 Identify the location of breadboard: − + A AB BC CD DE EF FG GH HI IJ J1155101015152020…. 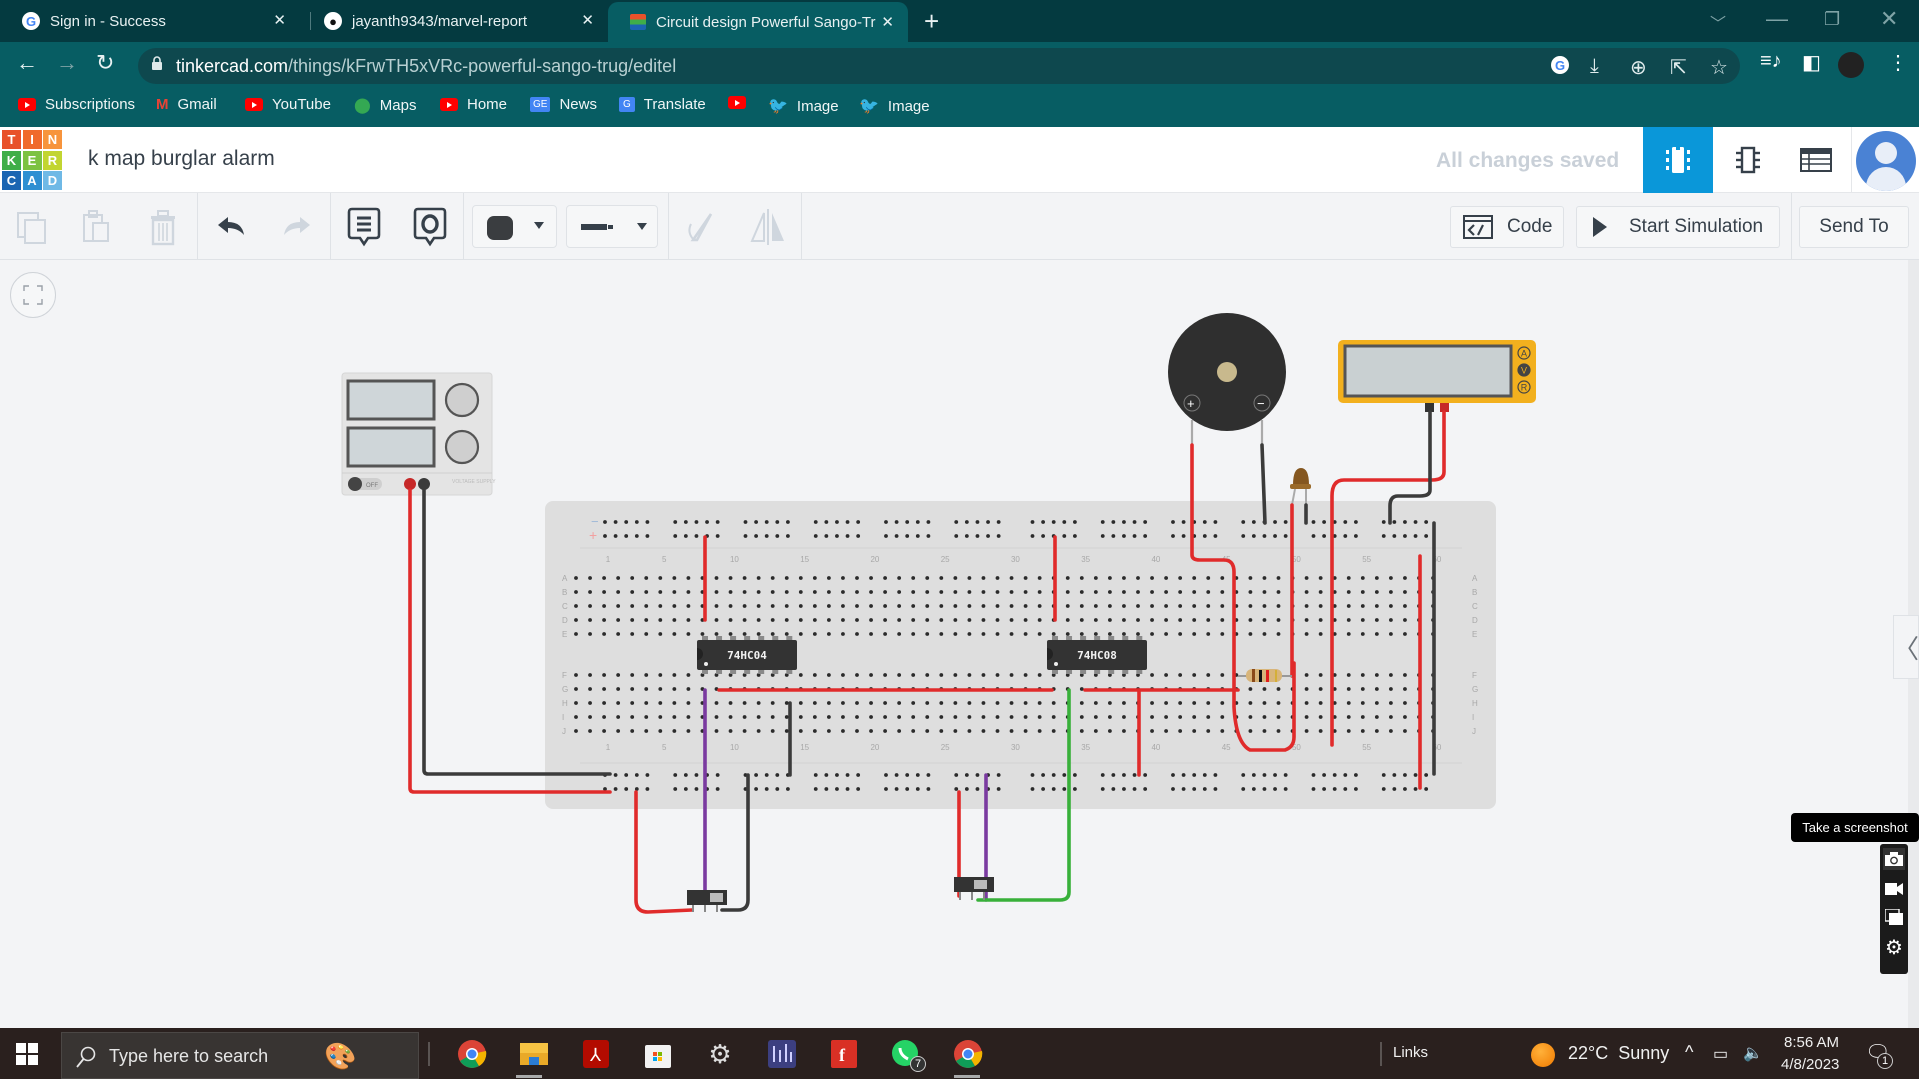
(1020, 655).